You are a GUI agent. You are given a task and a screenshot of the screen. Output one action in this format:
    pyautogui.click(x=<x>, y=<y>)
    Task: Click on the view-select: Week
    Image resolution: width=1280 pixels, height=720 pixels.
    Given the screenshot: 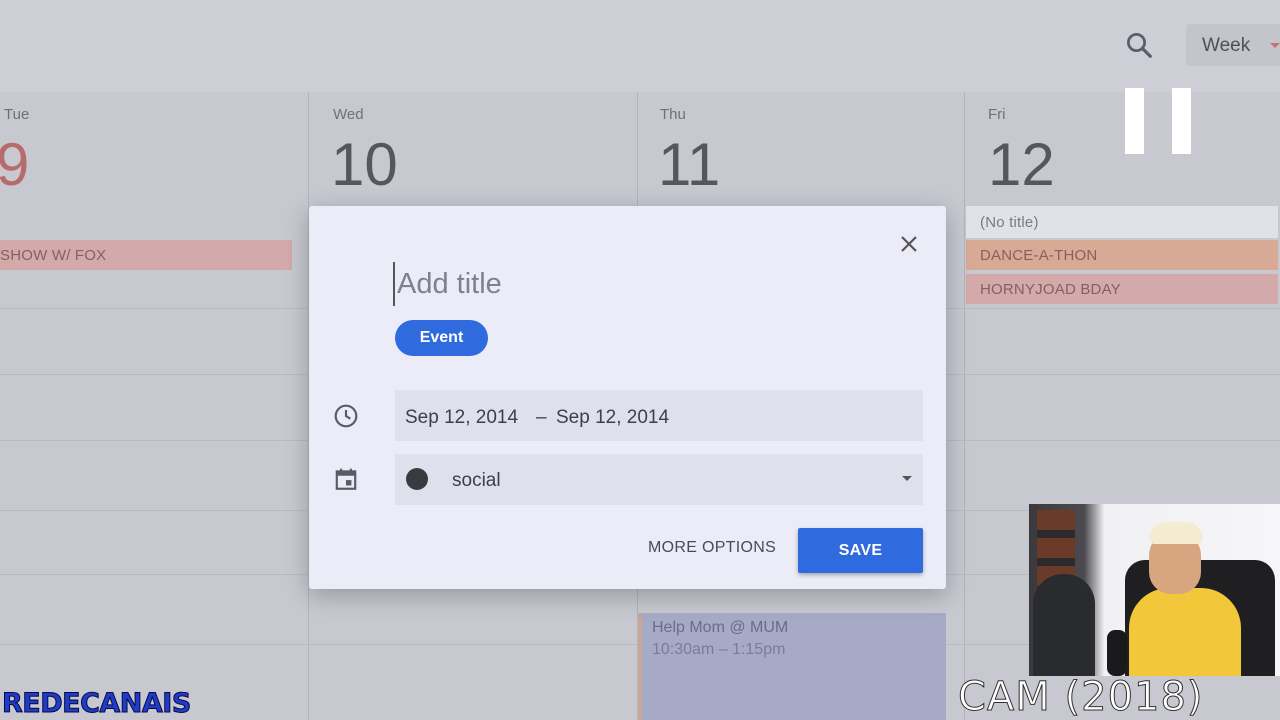 What is the action you would take?
    pyautogui.click(x=1233, y=45)
    